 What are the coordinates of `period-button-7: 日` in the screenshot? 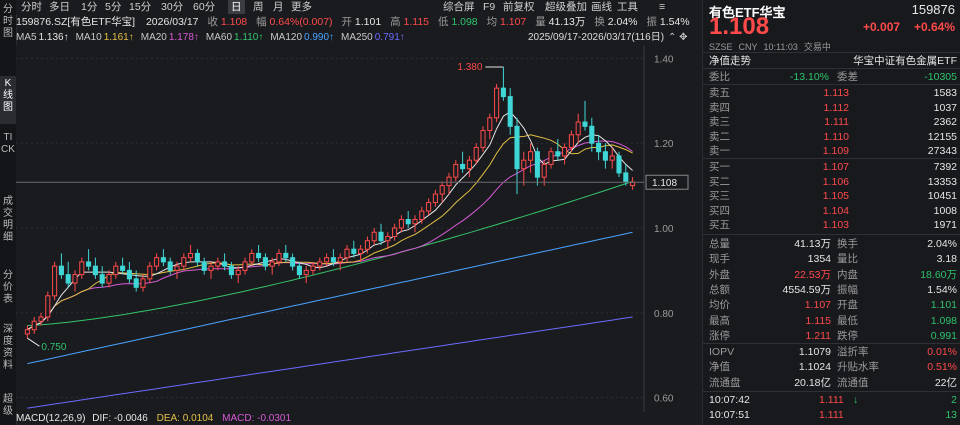 It's located at (236, 7).